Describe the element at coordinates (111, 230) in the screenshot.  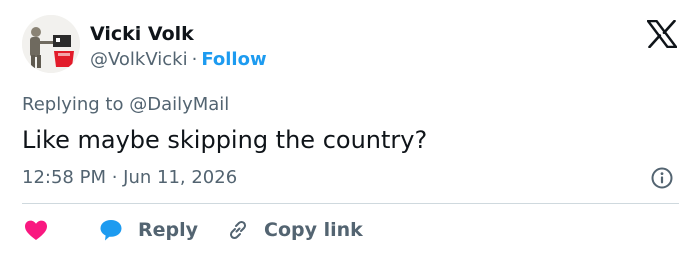
I see `speech-bubble-icon` at that location.